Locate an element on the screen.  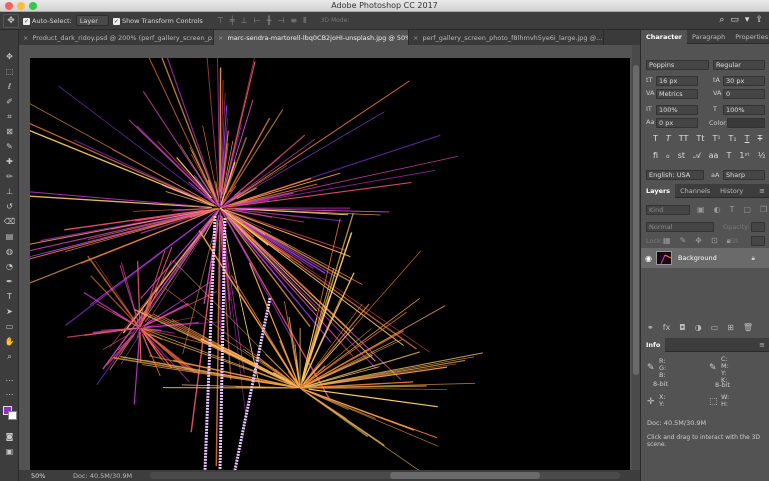
distribute-h-icon: ⦀ is located at coordinates (305, 21).